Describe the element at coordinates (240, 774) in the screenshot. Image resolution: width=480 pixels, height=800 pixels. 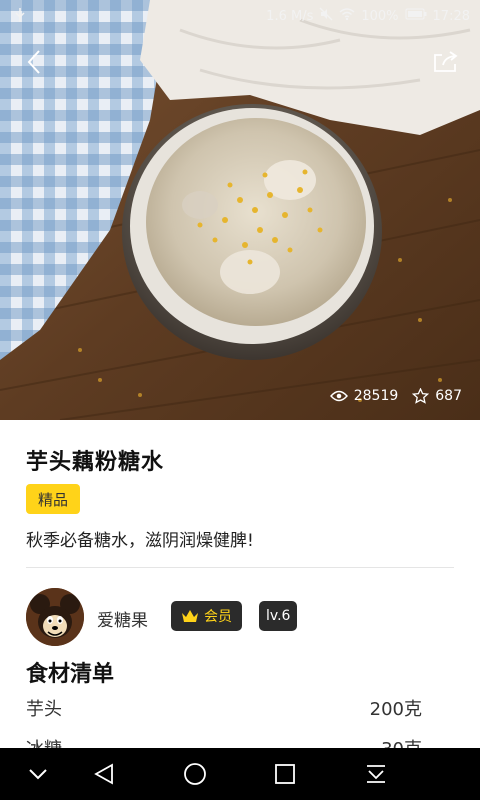
I see `system-nav-bar` at that location.